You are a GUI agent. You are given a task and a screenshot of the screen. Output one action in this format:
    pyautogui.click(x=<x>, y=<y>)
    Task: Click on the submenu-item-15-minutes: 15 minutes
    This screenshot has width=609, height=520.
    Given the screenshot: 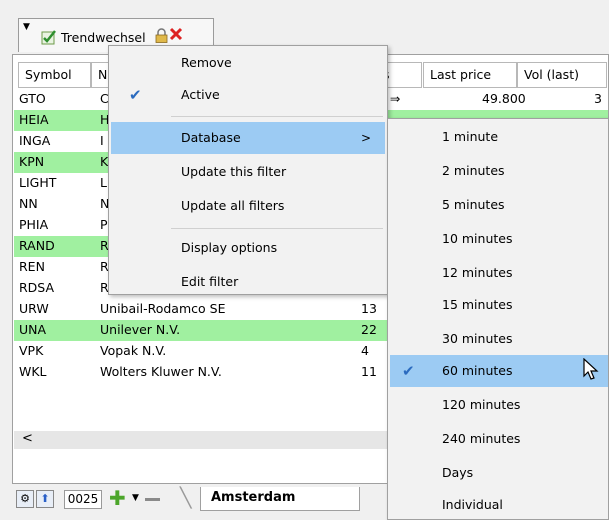 What is the action you would take?
    pyautogui.click(x=499, y=305)
    